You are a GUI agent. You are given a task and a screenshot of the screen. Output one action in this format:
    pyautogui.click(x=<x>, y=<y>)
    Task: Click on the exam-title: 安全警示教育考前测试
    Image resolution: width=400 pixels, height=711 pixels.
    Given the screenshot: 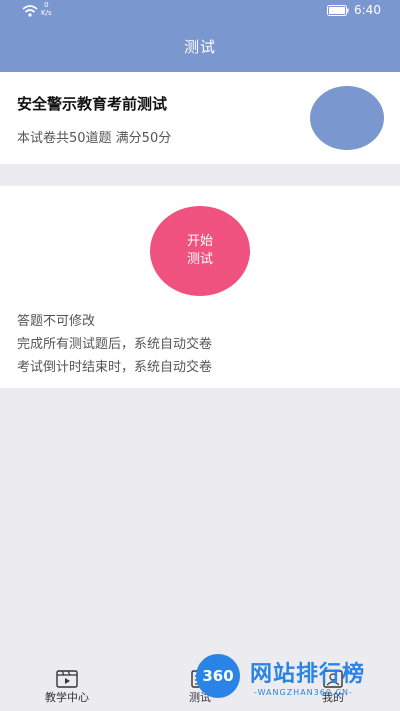 What is the action you would take?
    pyautogui.click(x=92, y=104)
    